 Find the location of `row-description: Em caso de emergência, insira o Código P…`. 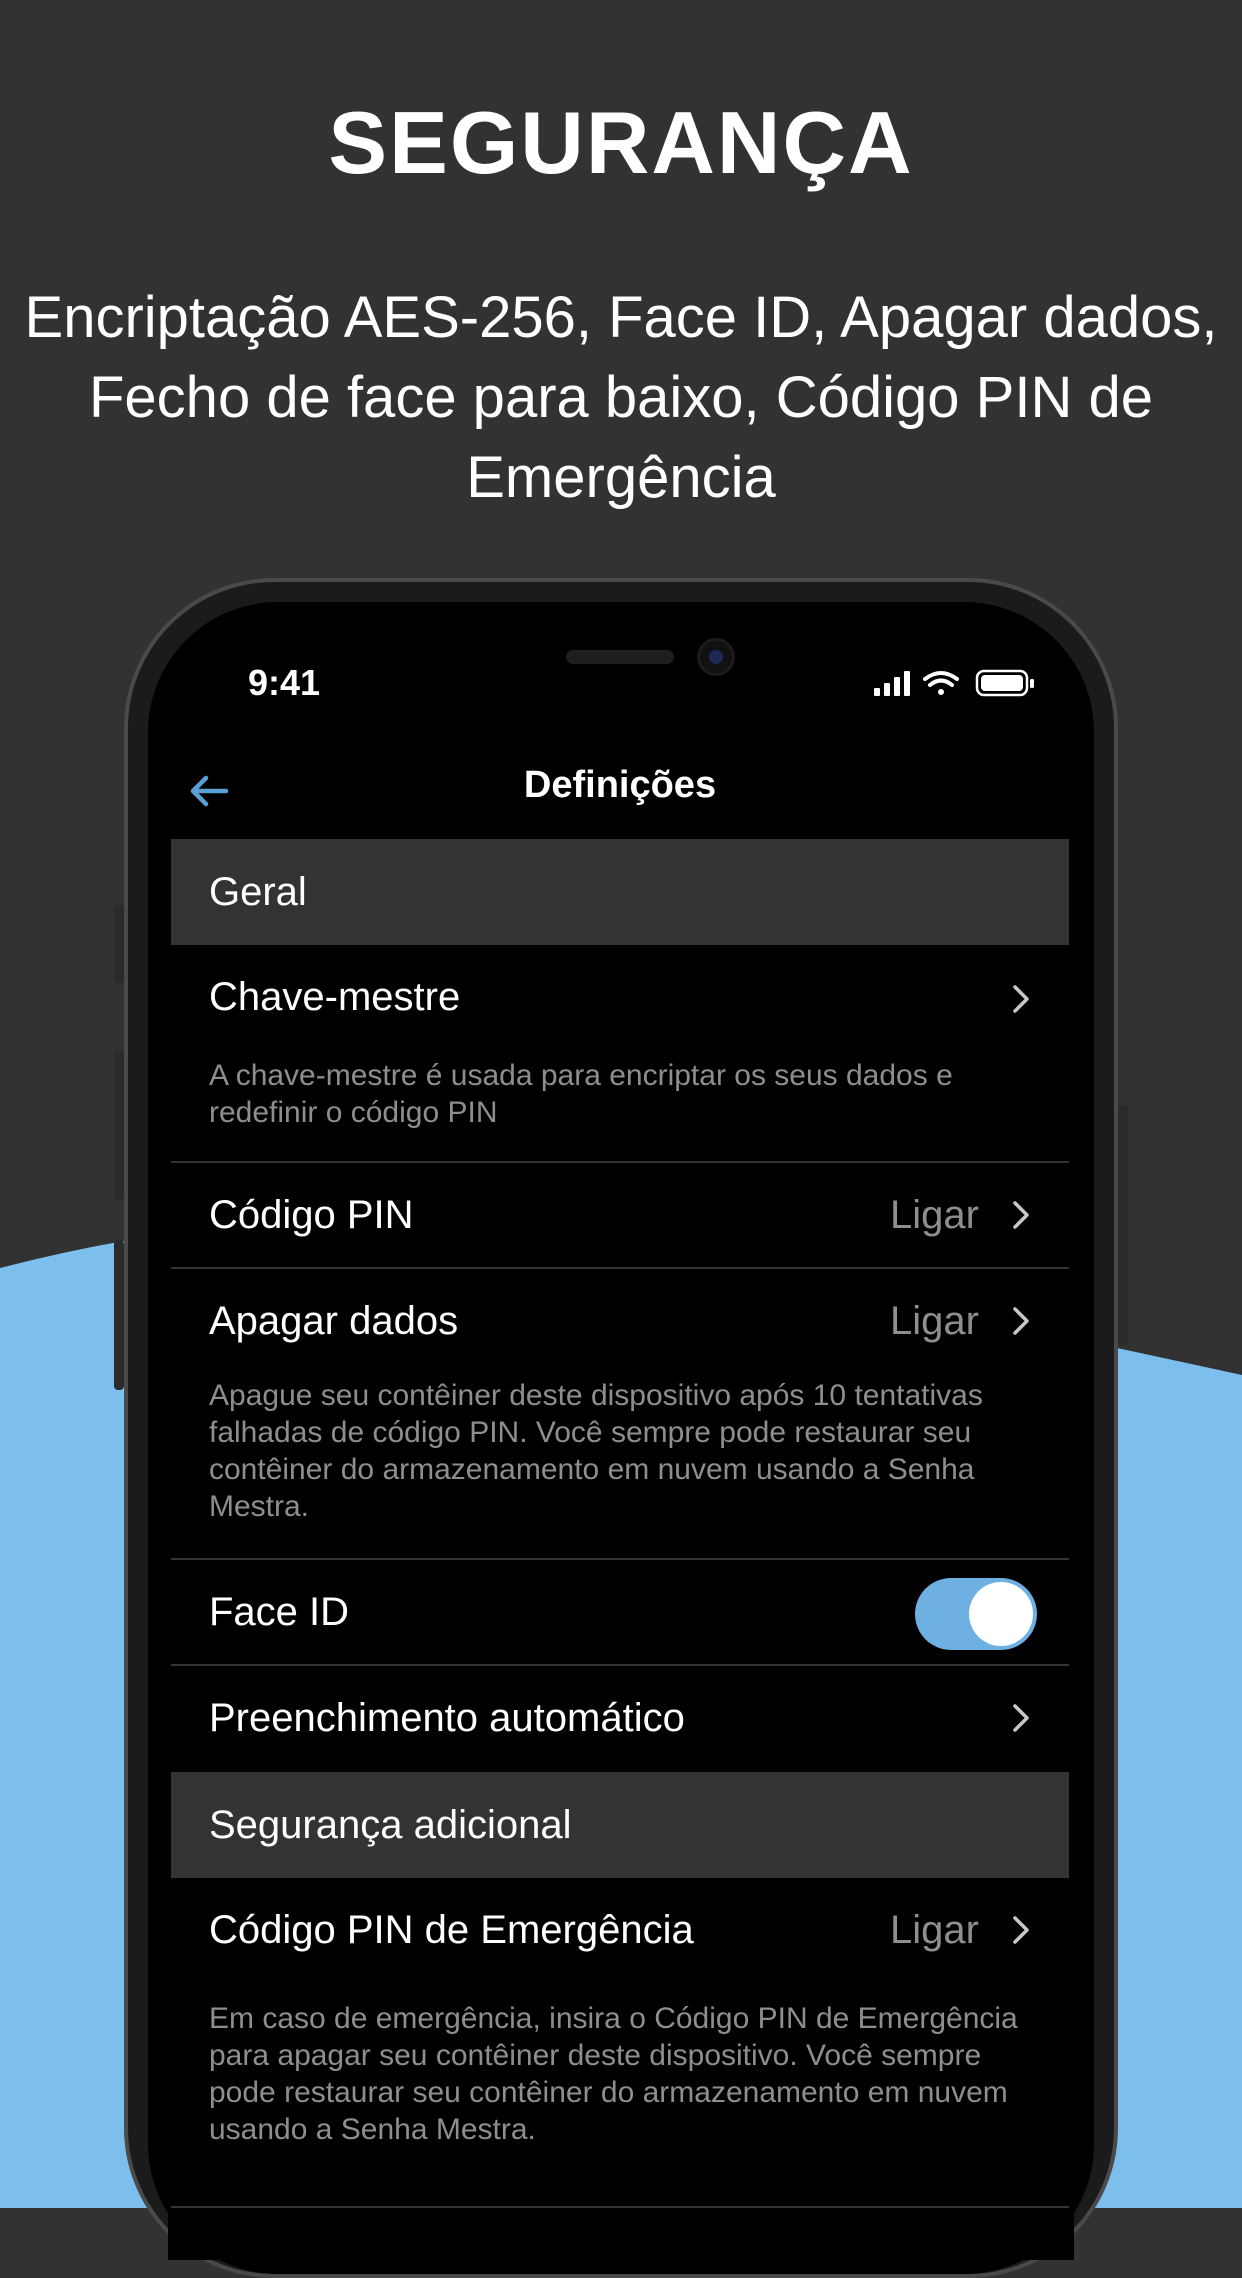

row-description: Em caso de emergência, insira o Código P… is located at coordinates (613, 2074).